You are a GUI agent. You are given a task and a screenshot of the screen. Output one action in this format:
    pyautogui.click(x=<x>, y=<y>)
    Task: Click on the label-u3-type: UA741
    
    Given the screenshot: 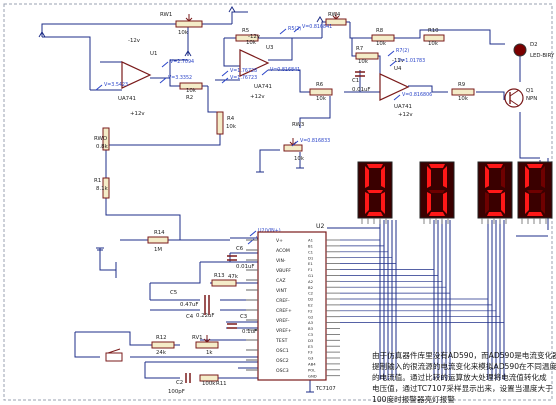 What is the action you would take?
    pyautogui.click(x=263, y=87)
    